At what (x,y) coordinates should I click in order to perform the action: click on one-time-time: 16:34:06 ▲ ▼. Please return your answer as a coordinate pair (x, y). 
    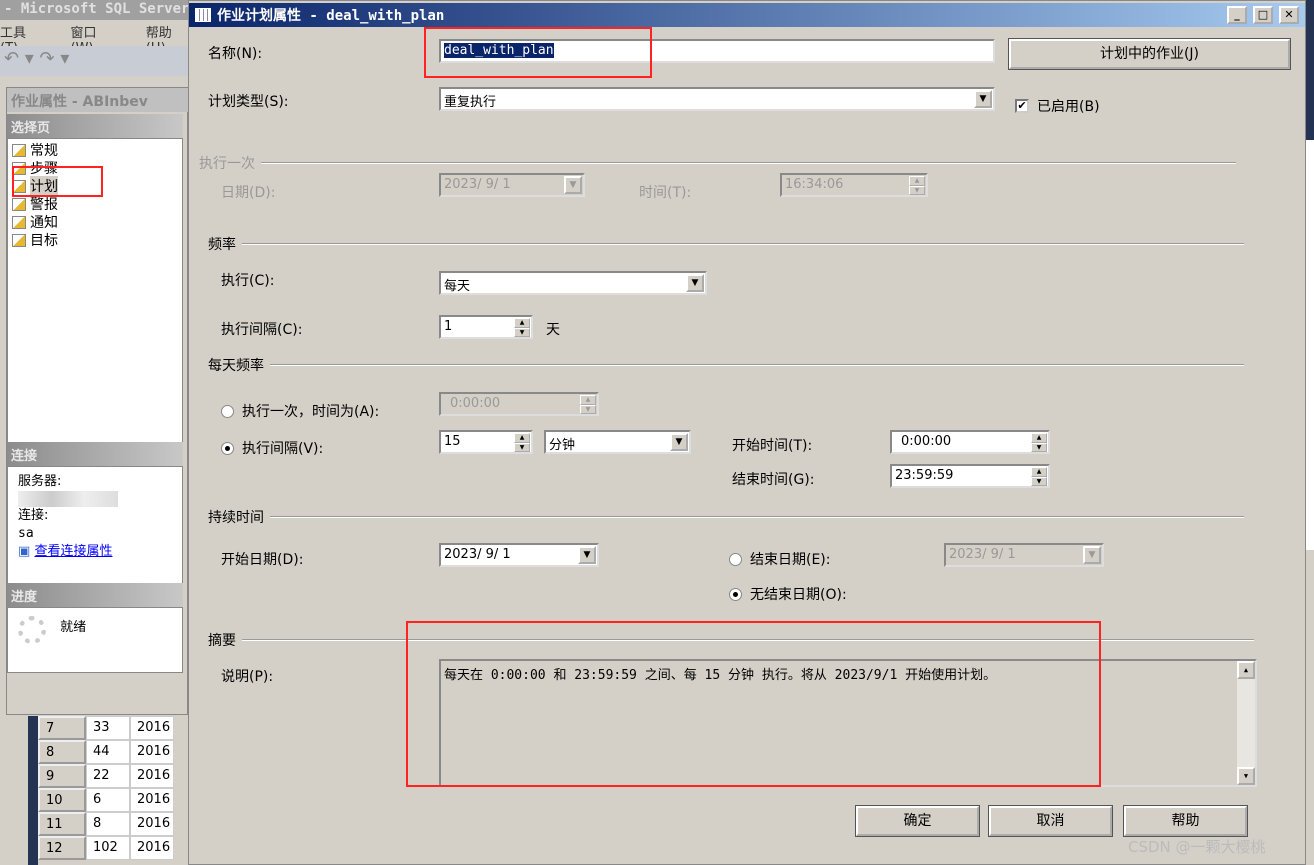
    Looking at the image, I should click on (854, 185).